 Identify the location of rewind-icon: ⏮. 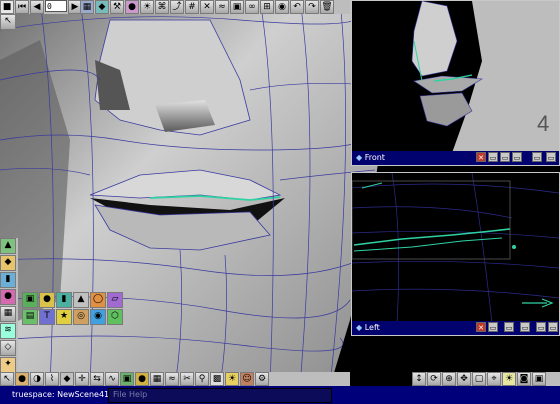
(22, 7).